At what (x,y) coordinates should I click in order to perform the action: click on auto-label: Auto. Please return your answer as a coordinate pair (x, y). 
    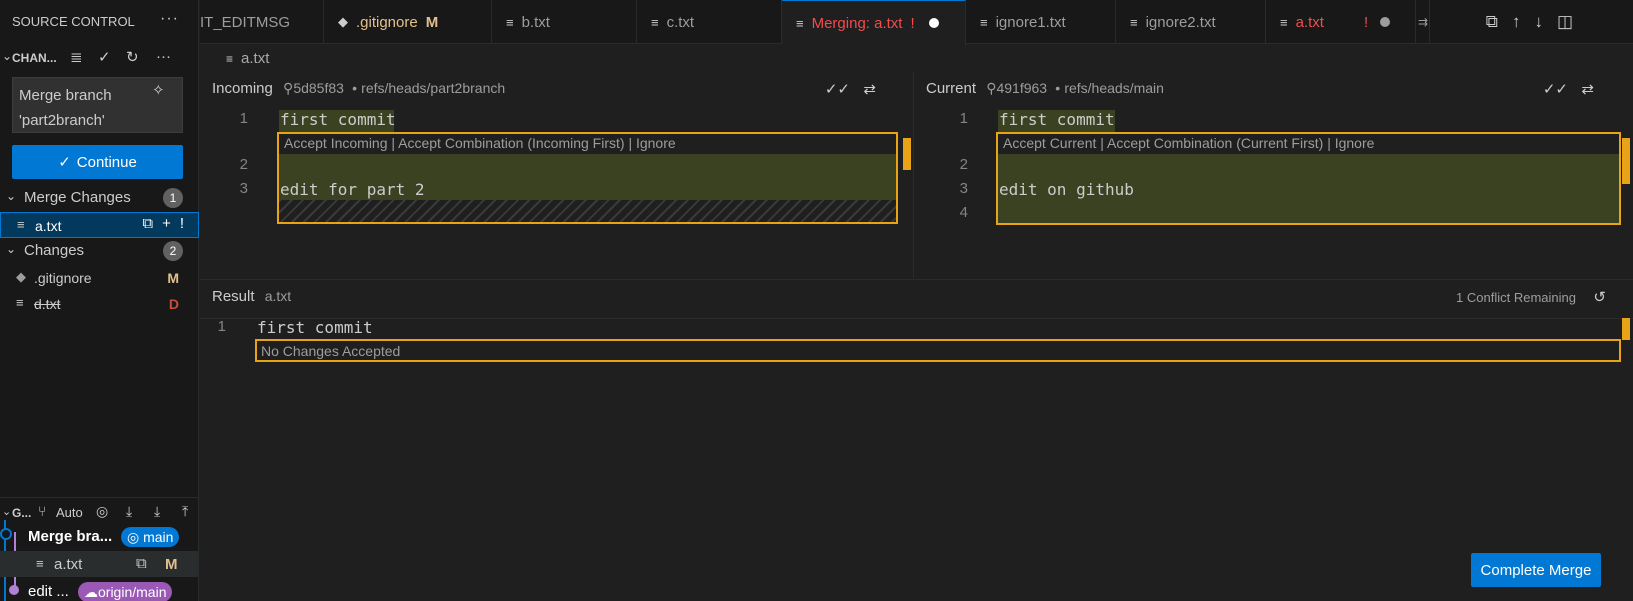
    Looking at the image, I should click on (69, 512).